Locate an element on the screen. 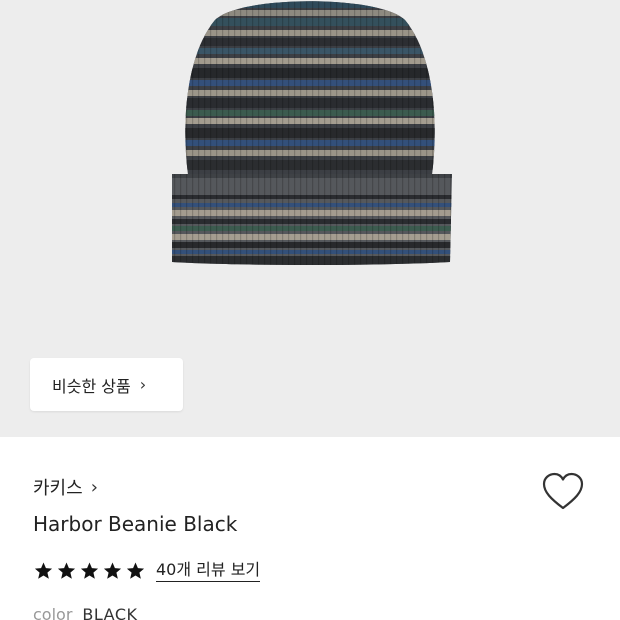 Image resolution: width=620 pixels, height=620 pixels. color-label: color is located at coordinates (53, 612).